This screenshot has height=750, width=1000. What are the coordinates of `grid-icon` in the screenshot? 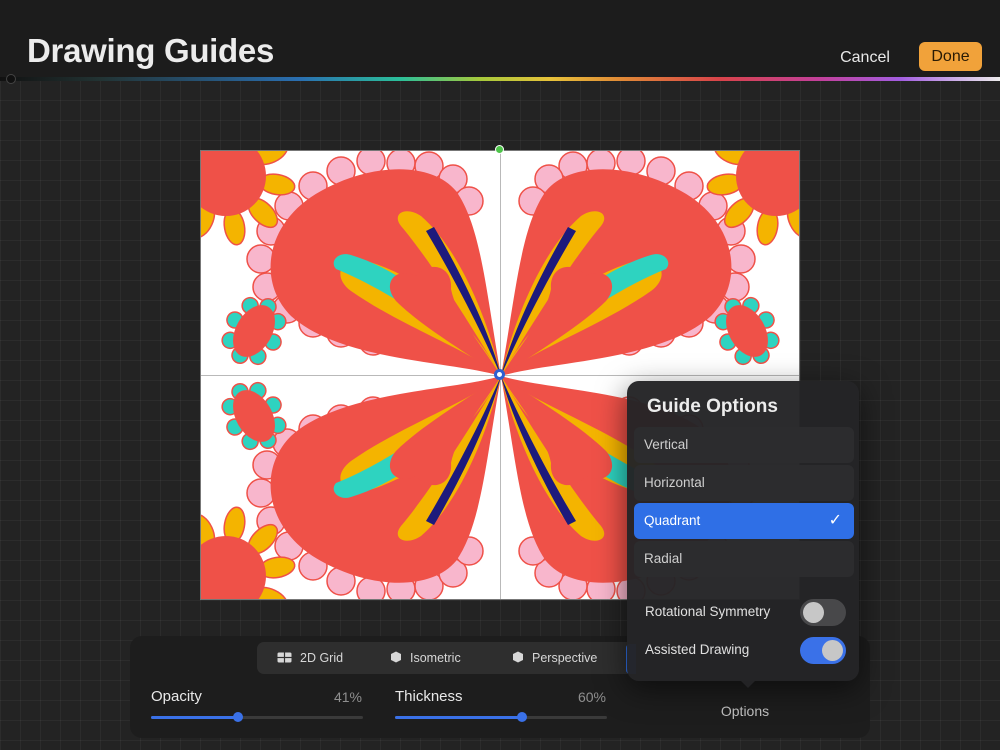 It's located at (284, 659).